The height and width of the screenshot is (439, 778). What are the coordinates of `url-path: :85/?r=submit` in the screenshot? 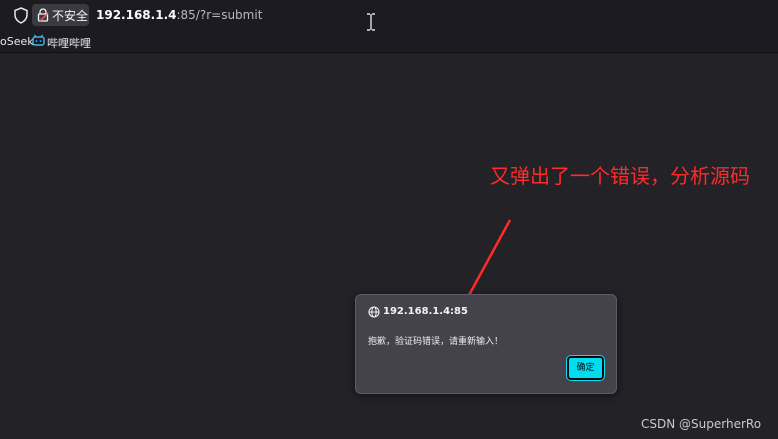 It's located at (219, 15).